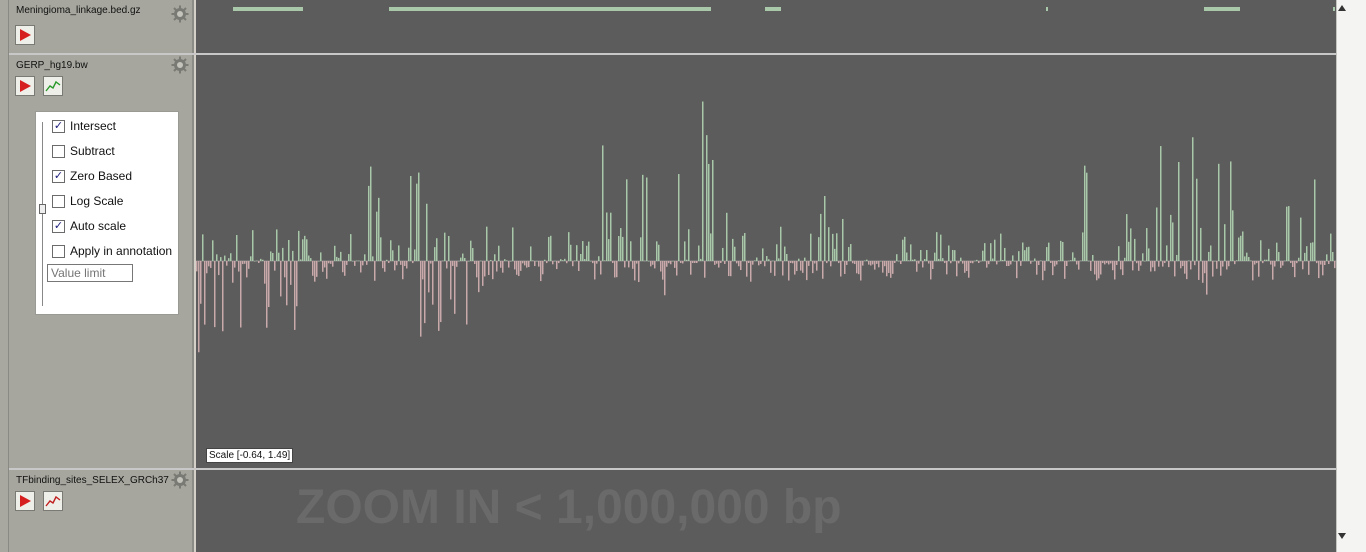 This screenshot has height=552, width=1366. What do you see at coordinates (89, 226) in the screenshot?
I see `option-auto-scale: ✓ Auto scale` at bounding box center [89, 226].